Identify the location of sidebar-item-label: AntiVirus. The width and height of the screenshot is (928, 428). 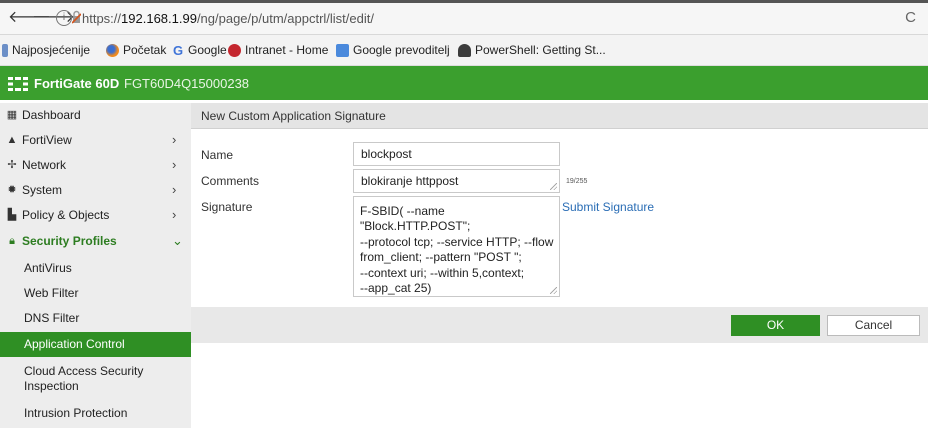
(48, 268).